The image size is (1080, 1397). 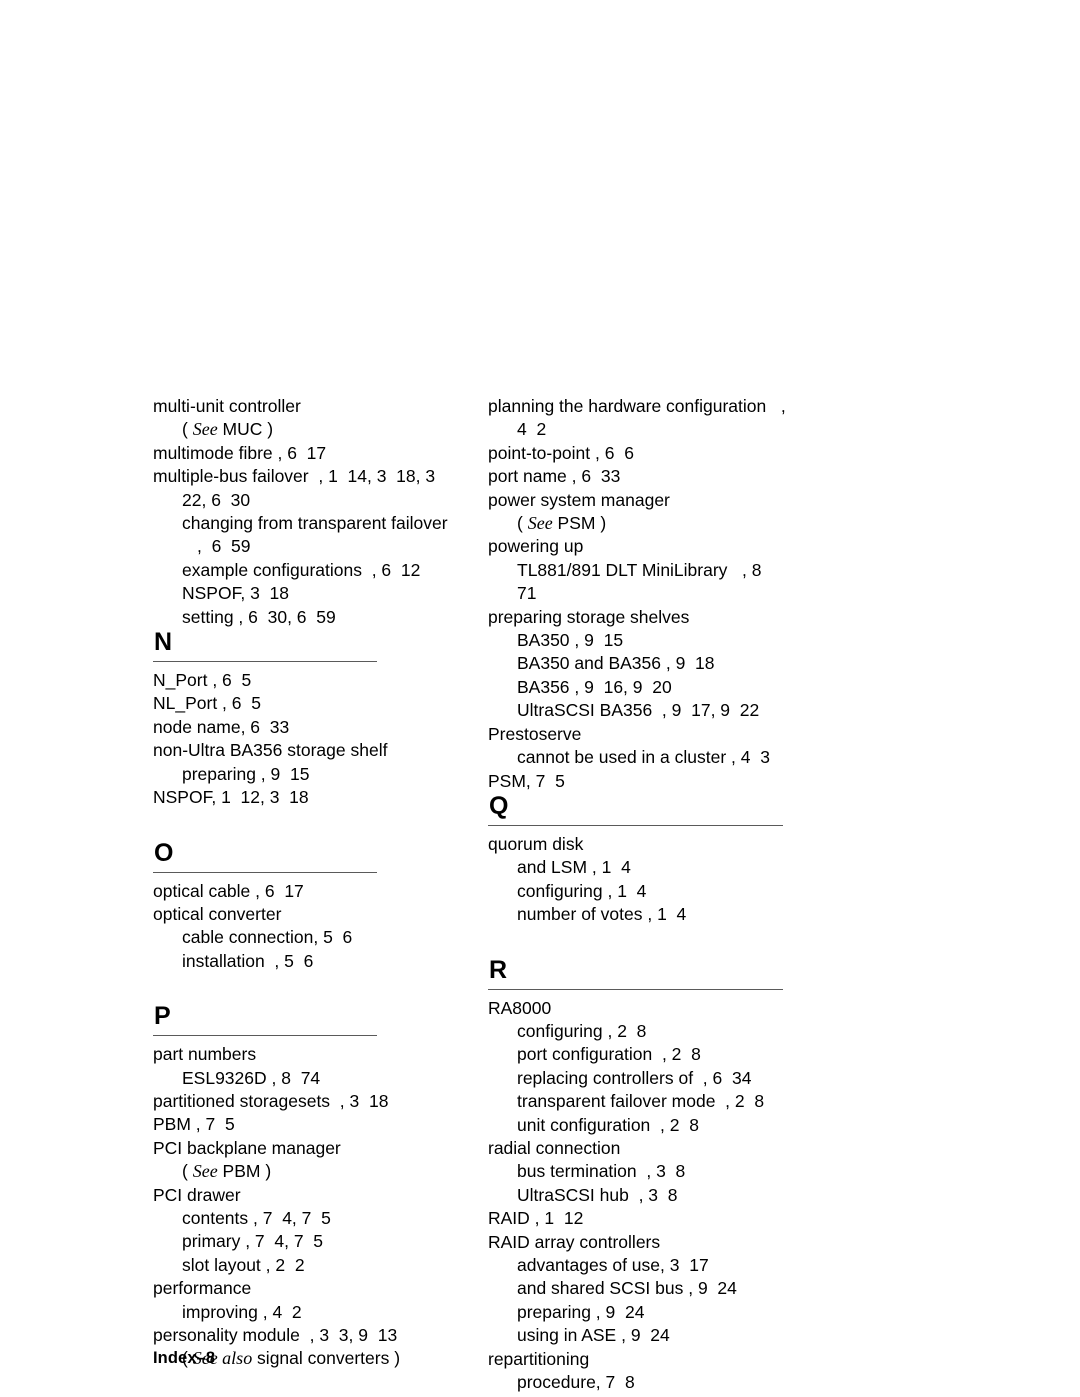 What do you see at coordinates (609, 1054) in the screenshot?
I see `index-entry: port configuration , 2 8` at bounding box center [609, 1054].